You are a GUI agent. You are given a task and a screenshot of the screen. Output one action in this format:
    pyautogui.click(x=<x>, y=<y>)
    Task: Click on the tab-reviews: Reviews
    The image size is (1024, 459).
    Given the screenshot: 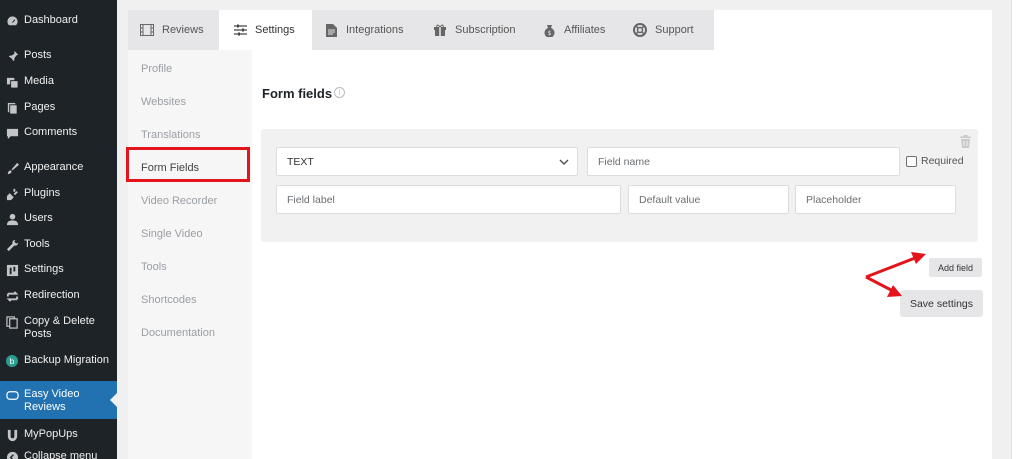 What is the action you would take?
    pyautogui.click(x=173, y=30)
    